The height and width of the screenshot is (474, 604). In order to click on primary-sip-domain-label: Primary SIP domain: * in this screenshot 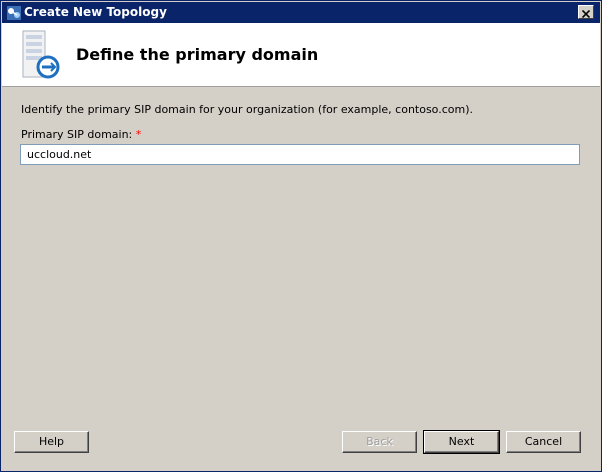, I will do `click(81, 134)`.